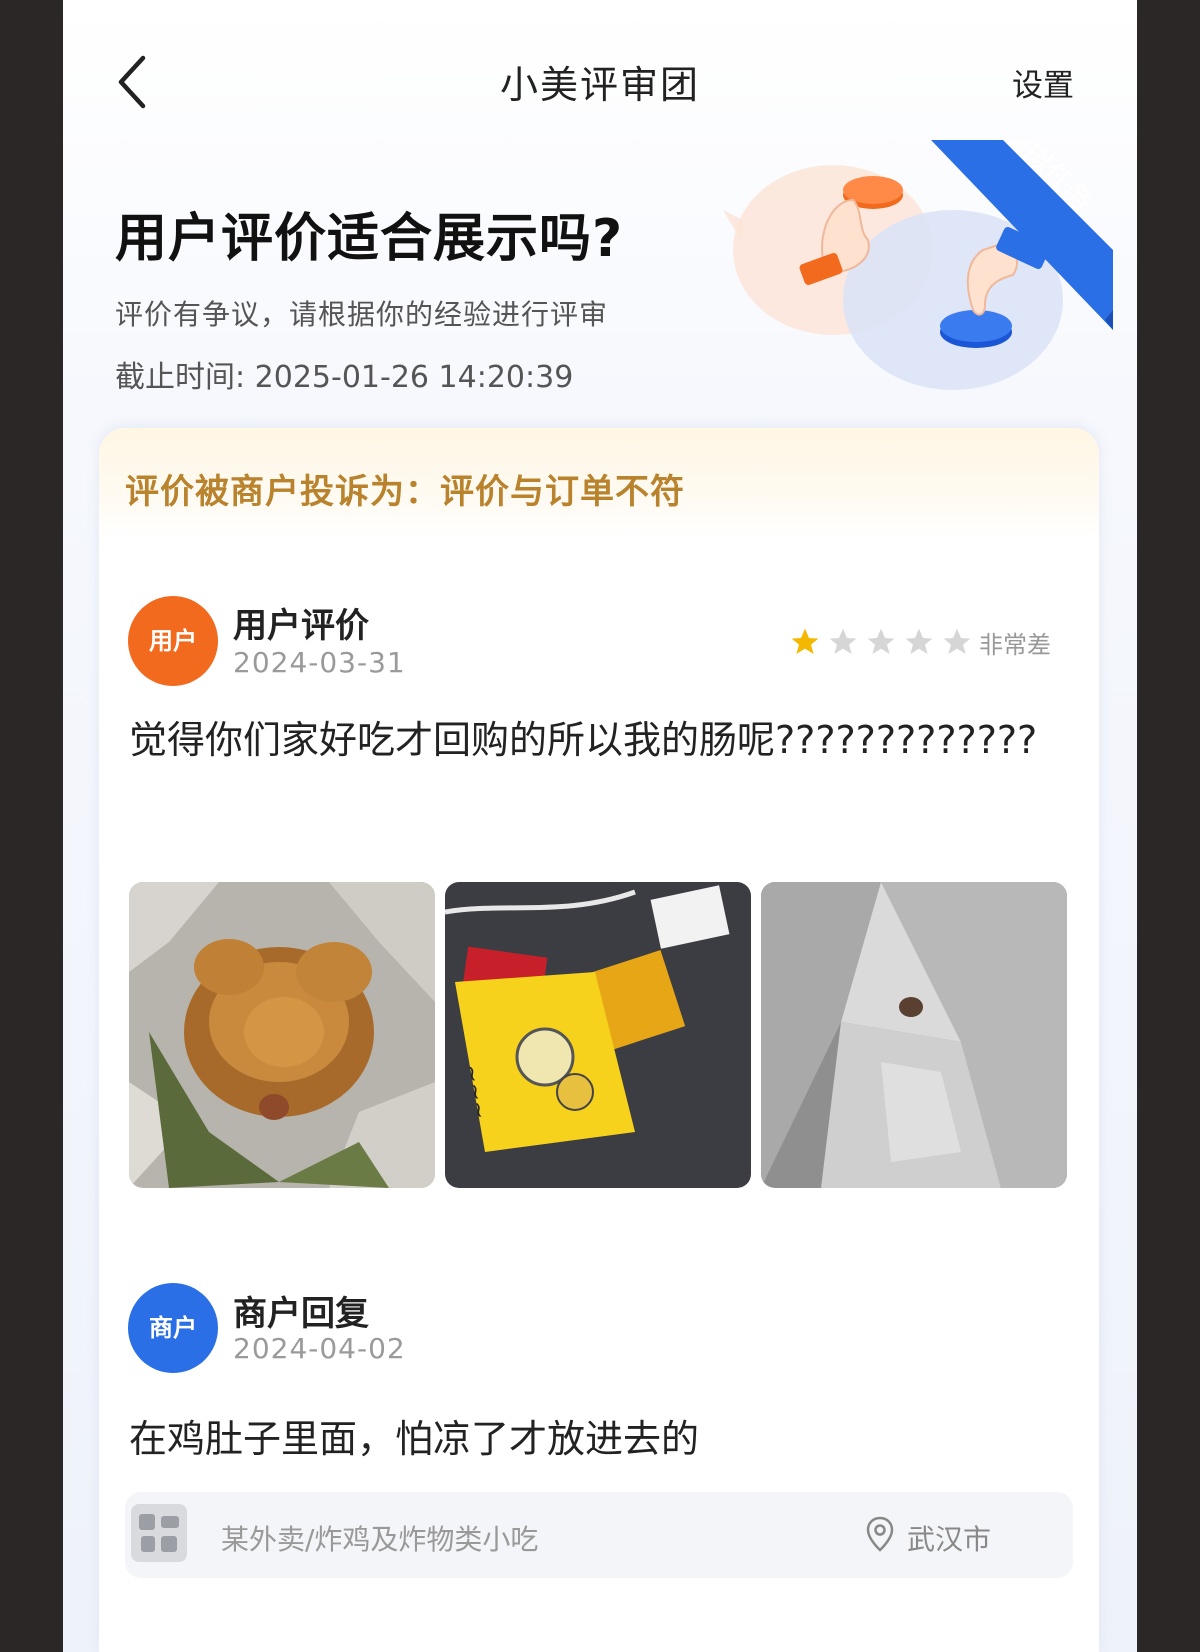 Image resolution: width=1200 pixels, height=1652 pixels. I want to click on store-name: 某外卖/炸鸡及炸物类小吃, so click(380, 1539).